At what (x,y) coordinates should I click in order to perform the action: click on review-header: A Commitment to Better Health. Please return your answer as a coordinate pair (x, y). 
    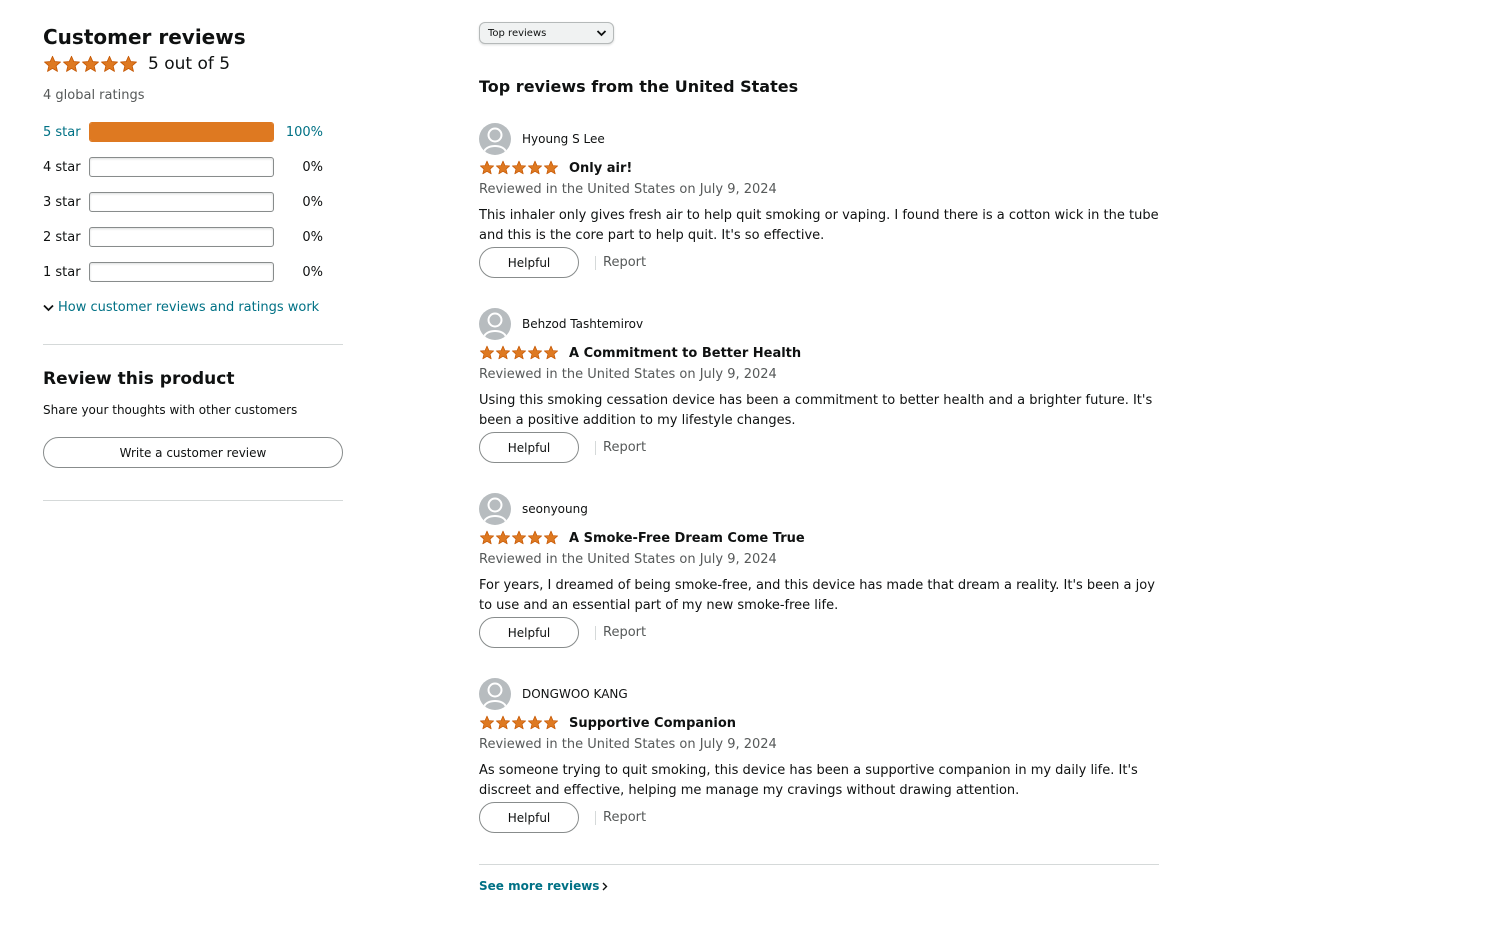
    Looking at the image, I should click on (640, 353).